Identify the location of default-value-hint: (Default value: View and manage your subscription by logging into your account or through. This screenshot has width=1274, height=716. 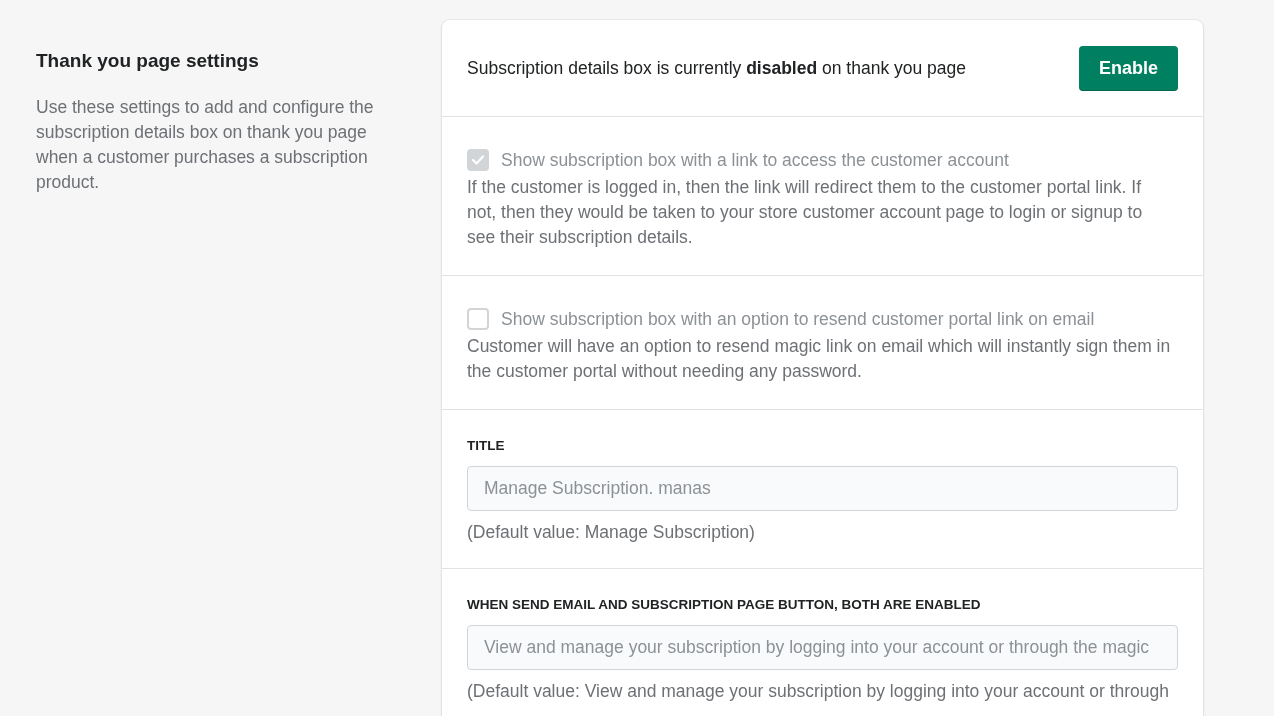
(819, 691).